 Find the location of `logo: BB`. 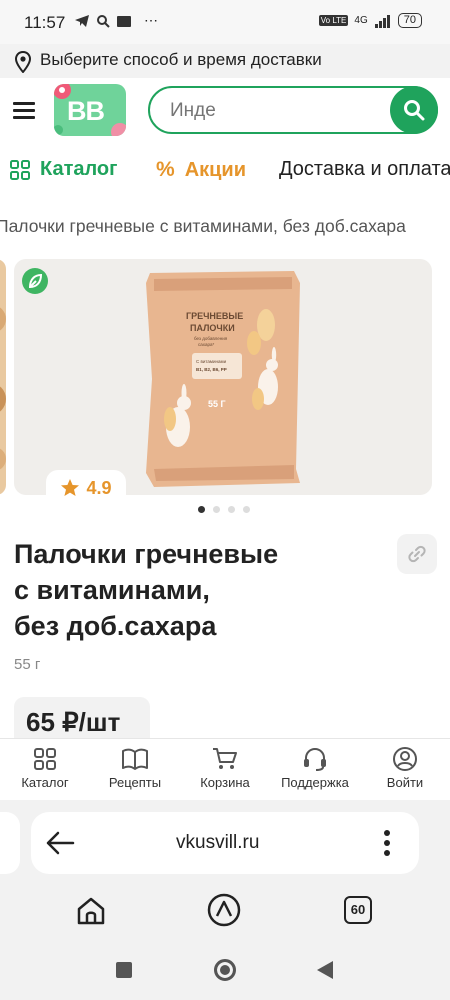

logo: BB is located at coordinates (90, 110).